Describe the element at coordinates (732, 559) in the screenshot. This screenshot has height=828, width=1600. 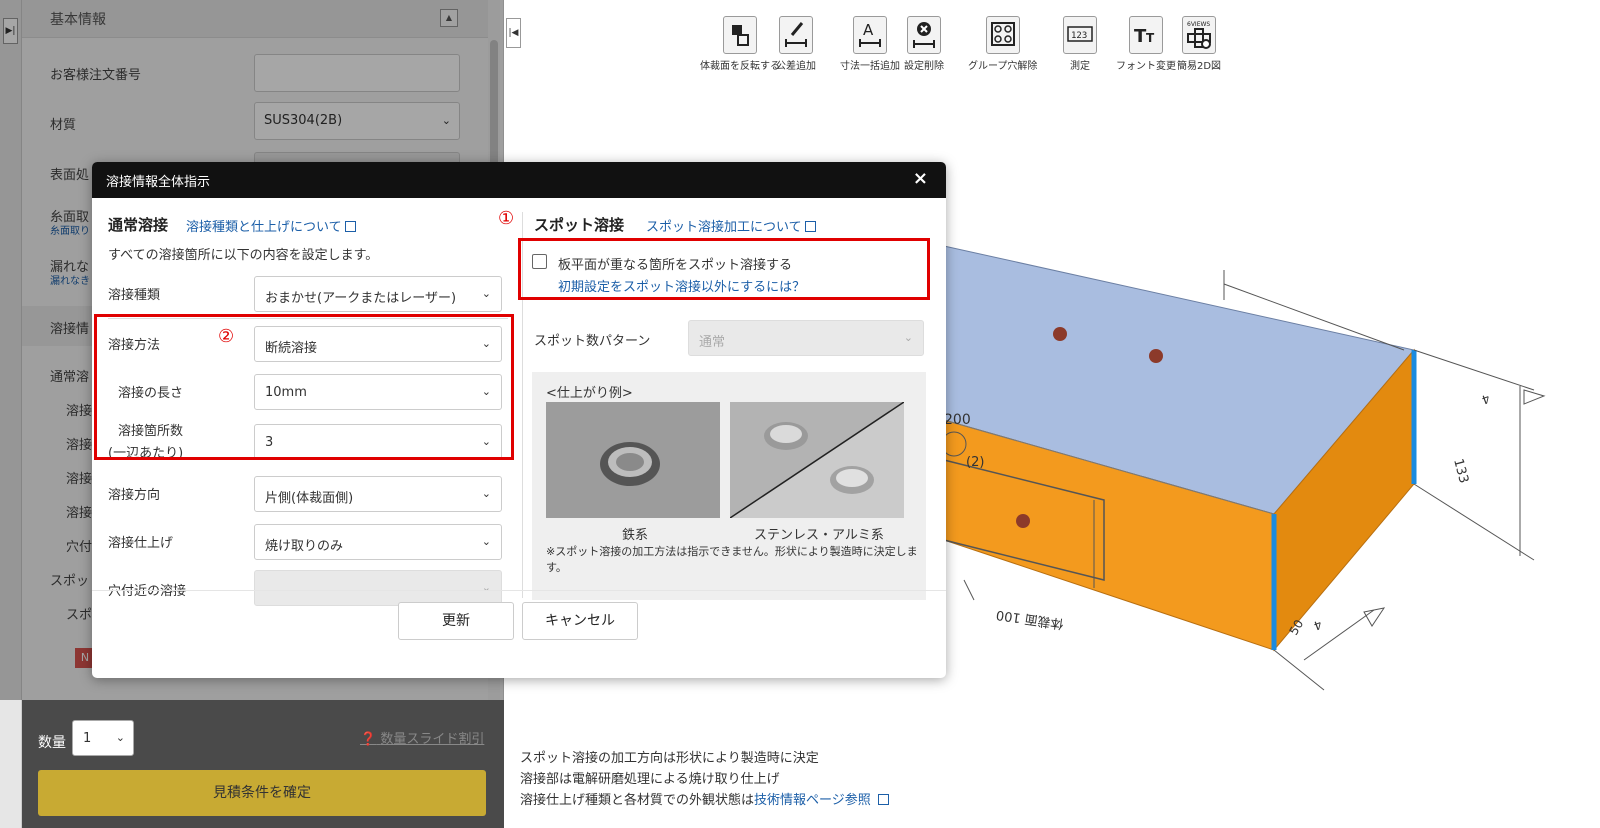
I see `spot-note: ※スポット溶接の加工方法は指示できません。形状により製造時に決定します。` at that location.